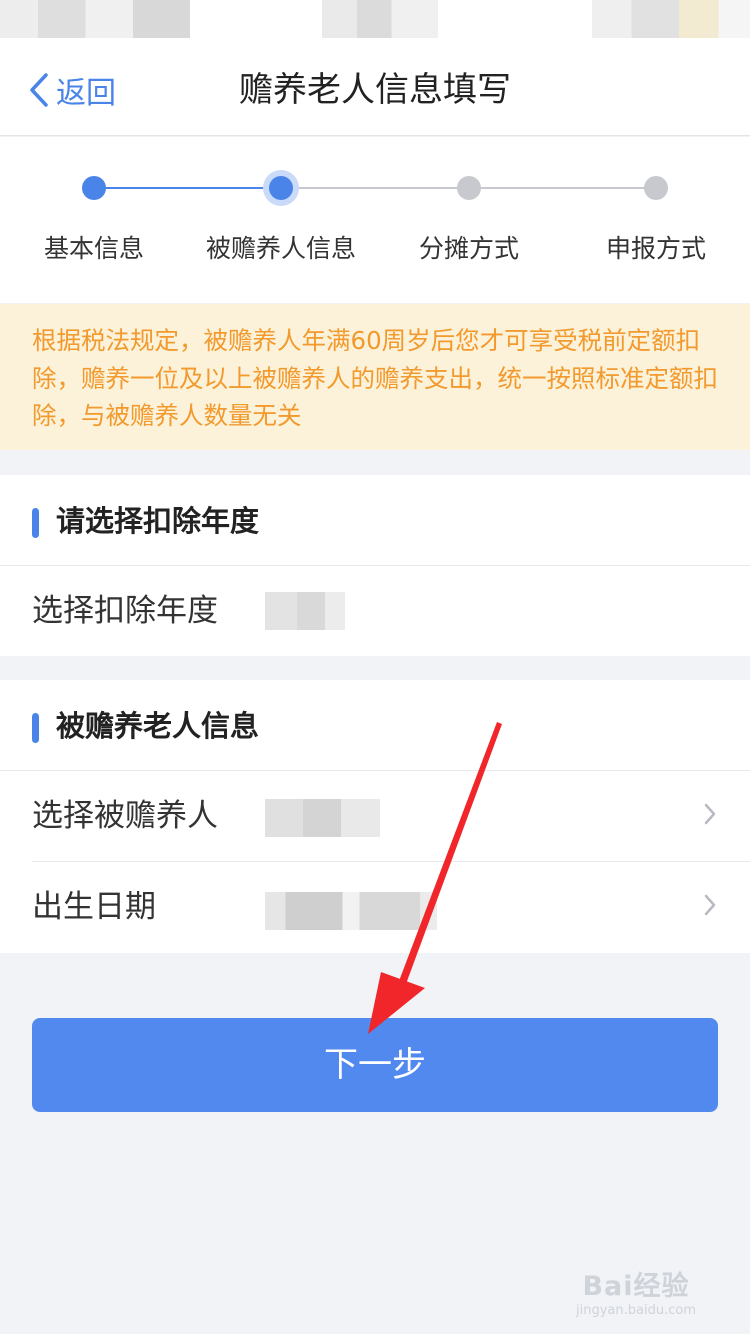 The width and height of the screenshot is (750, 1334). Describe the element at coordinates (375, 220) in the screenshot. I see `step-progress: 基本信息 被赡养人信息 分摊方式 申报方式` at that location.